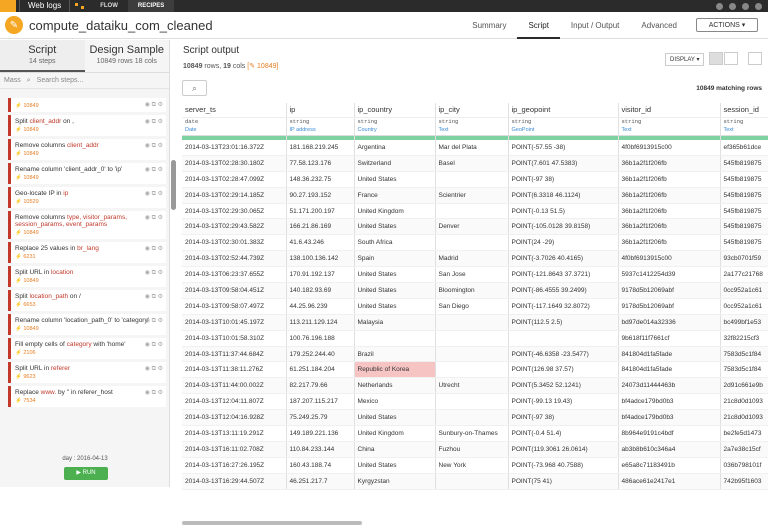 This screenshot has height=525, width=768. I want to click on column-header: session_id, so click(744, 110).